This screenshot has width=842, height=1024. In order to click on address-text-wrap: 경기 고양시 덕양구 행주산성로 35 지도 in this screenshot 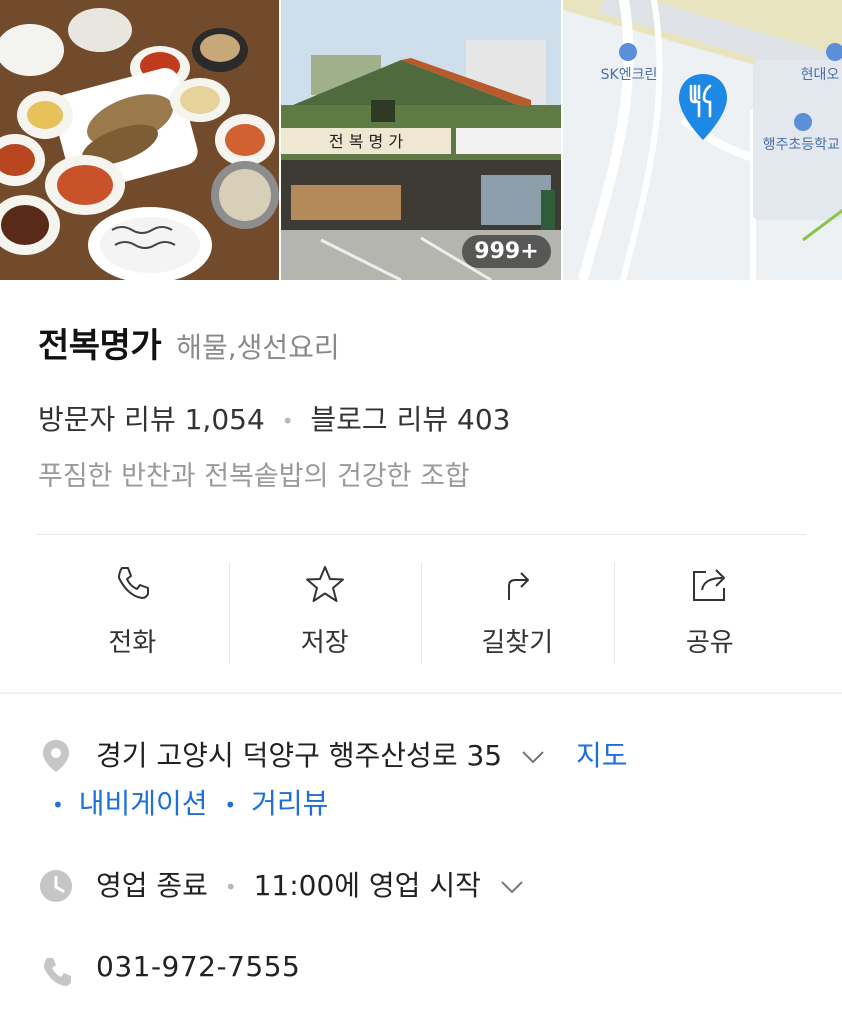, I will do `click(361, 754)`.